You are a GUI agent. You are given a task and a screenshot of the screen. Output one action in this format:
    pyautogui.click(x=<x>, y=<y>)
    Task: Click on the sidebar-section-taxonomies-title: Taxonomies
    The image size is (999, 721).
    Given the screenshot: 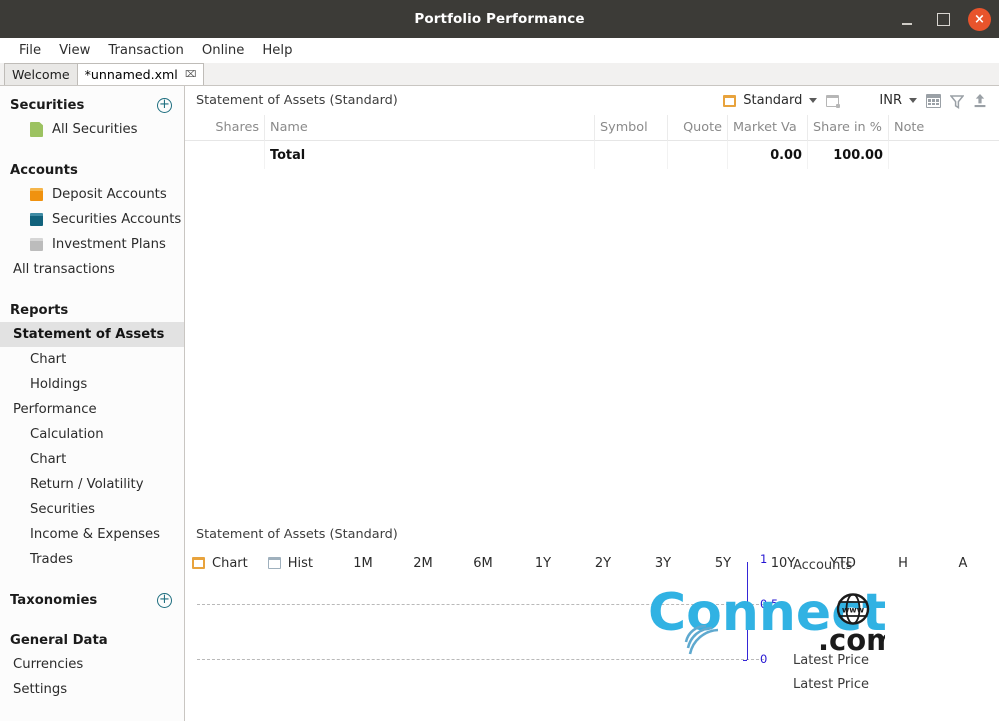 What is the action you would take?
    pyautogui.click(x=54, y=600)
    